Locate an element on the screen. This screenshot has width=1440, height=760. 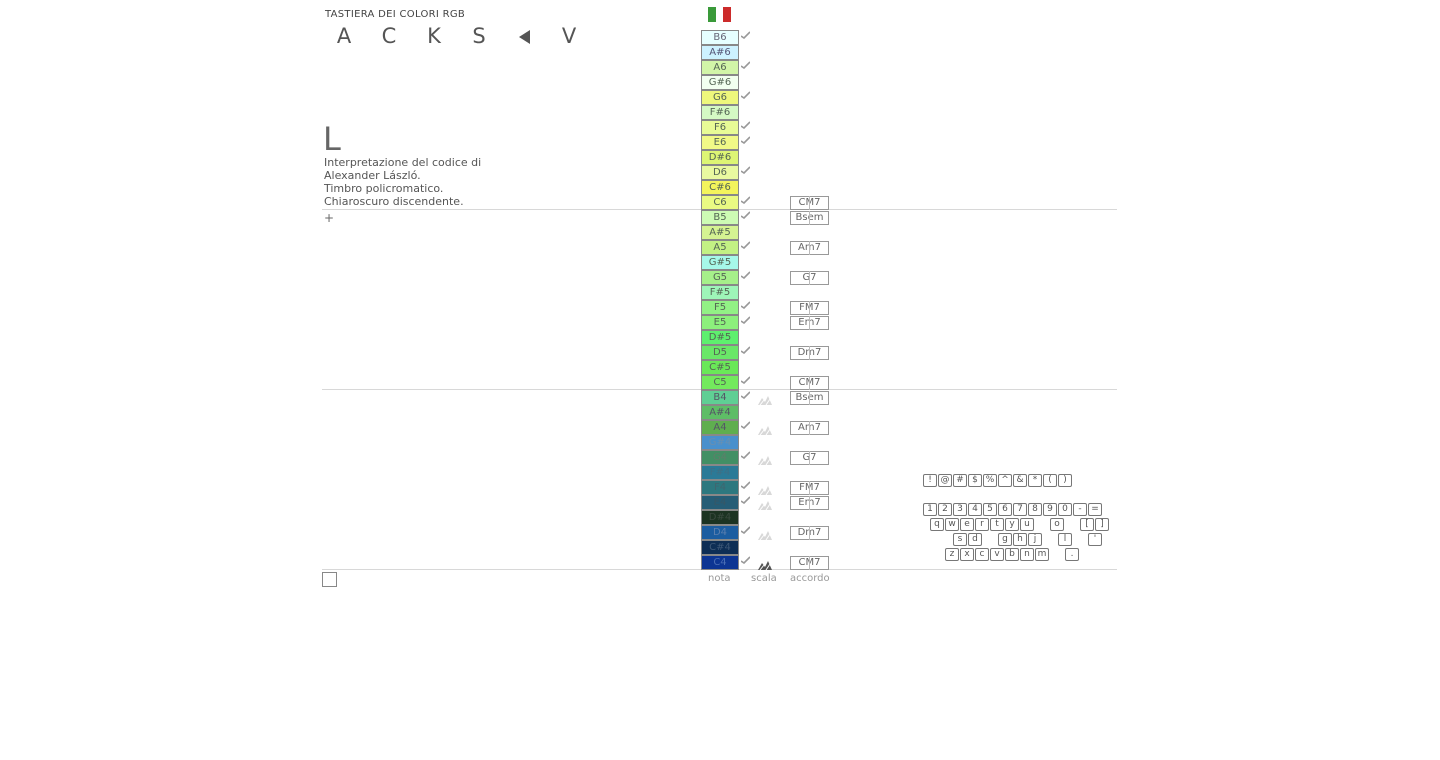
play-back-icon is located at coordinates (524, 37).